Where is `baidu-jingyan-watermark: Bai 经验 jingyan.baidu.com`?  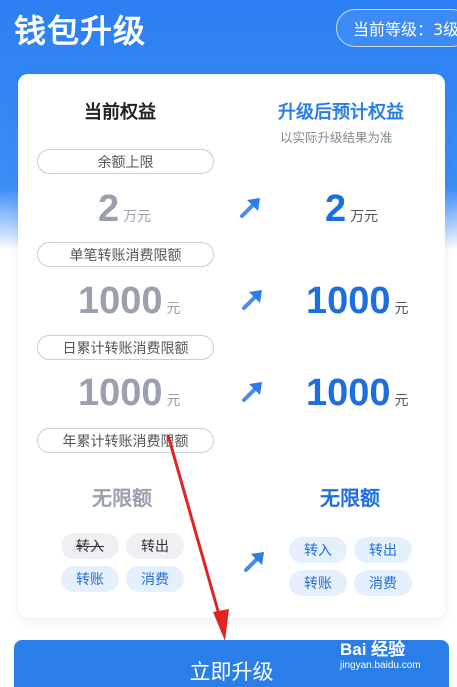 baidu-jingyan-watermark: Bai 经验 jingyan.baidu.com is located at coordinates (396, 658).